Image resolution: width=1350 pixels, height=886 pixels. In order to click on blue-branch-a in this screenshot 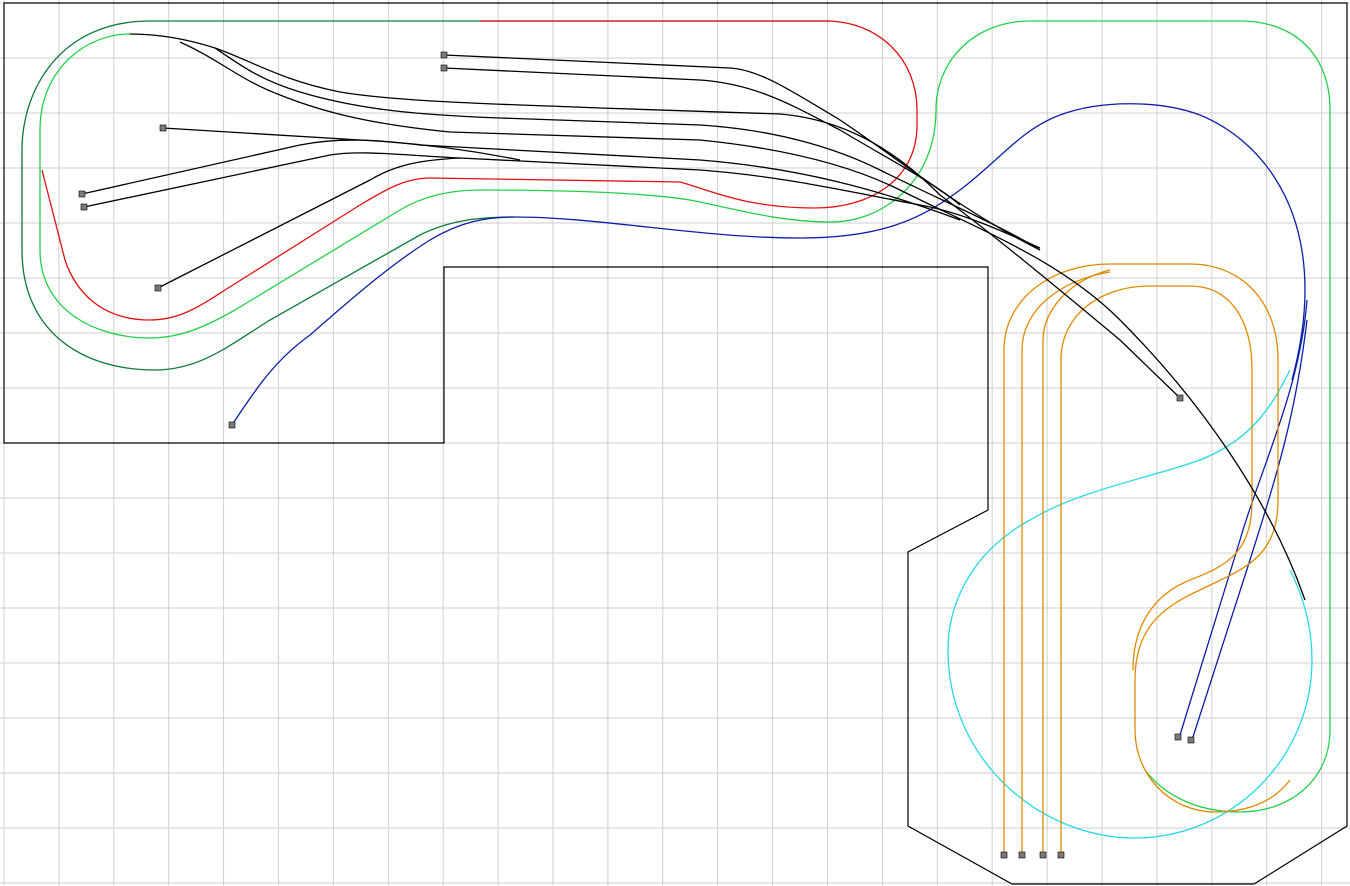, I will do `click(1243, 517)`.